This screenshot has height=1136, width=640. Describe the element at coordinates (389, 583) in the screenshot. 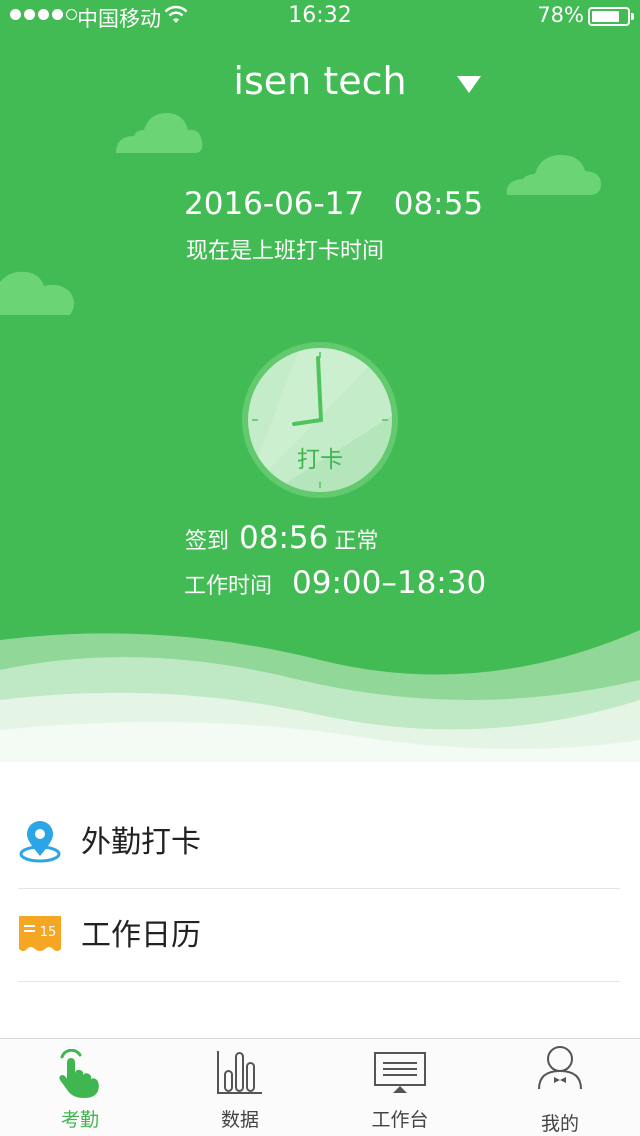

I see `work-hours-value: 09:00–18:30` at that location.